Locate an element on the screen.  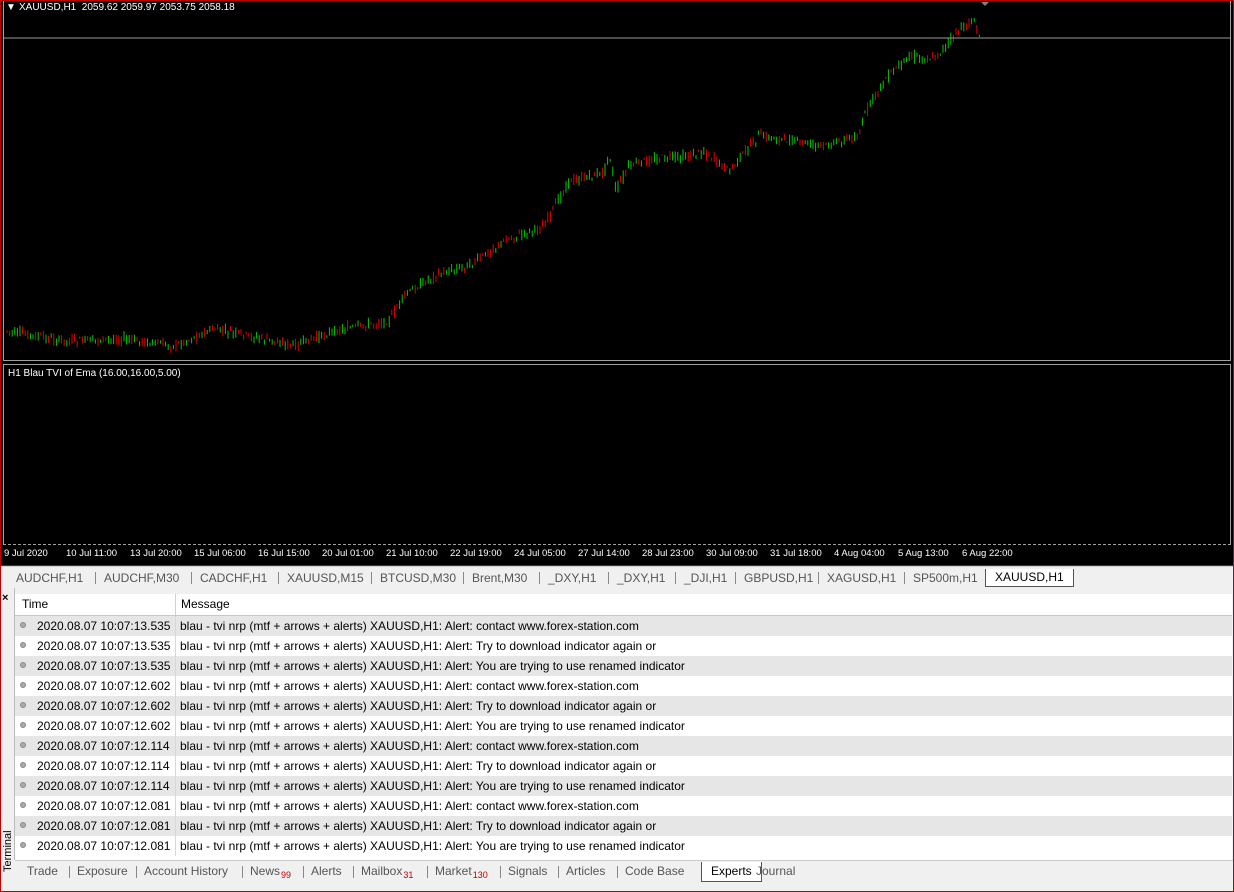
x-tick-label: 6 Aug 22:00 is located at coordinates (987, 553).